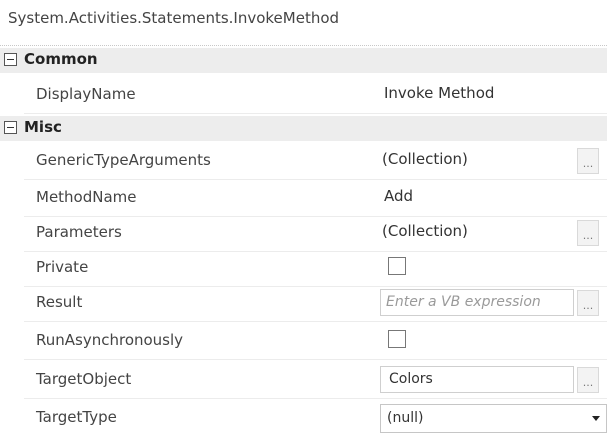 This screenshot has height=437, width=607. Describe the element at coordinates (425, 231) in the screenshot. I see `parameters-value: (Collection)` at that location.